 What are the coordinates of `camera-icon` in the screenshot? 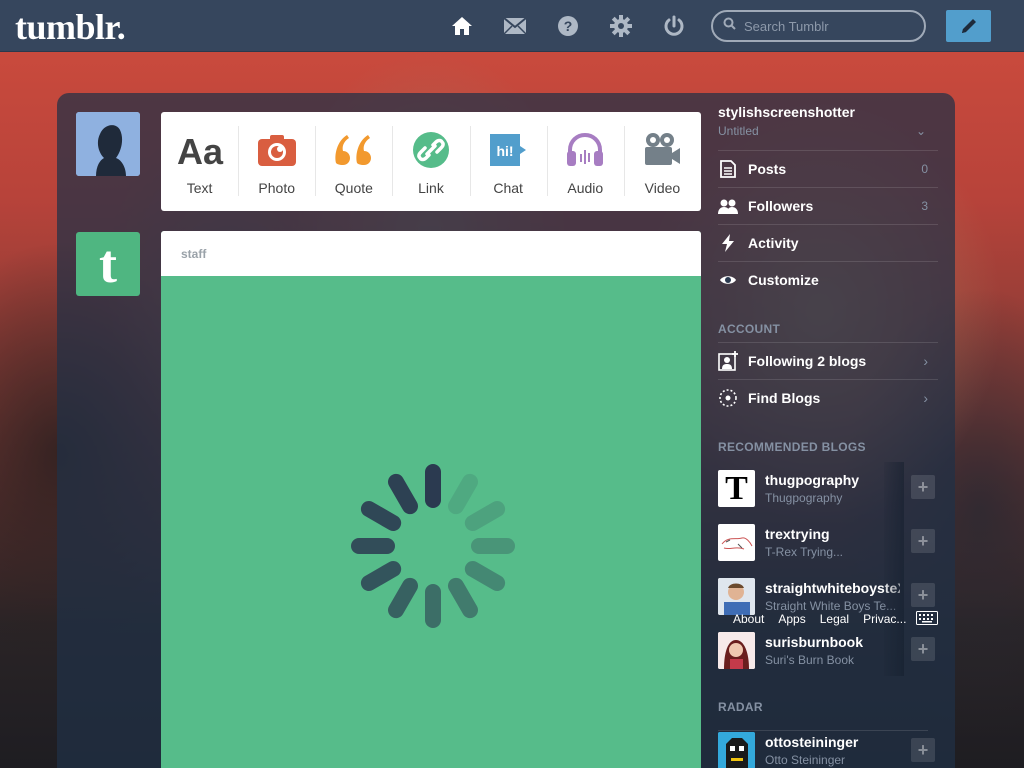 It's located at (277, 150).